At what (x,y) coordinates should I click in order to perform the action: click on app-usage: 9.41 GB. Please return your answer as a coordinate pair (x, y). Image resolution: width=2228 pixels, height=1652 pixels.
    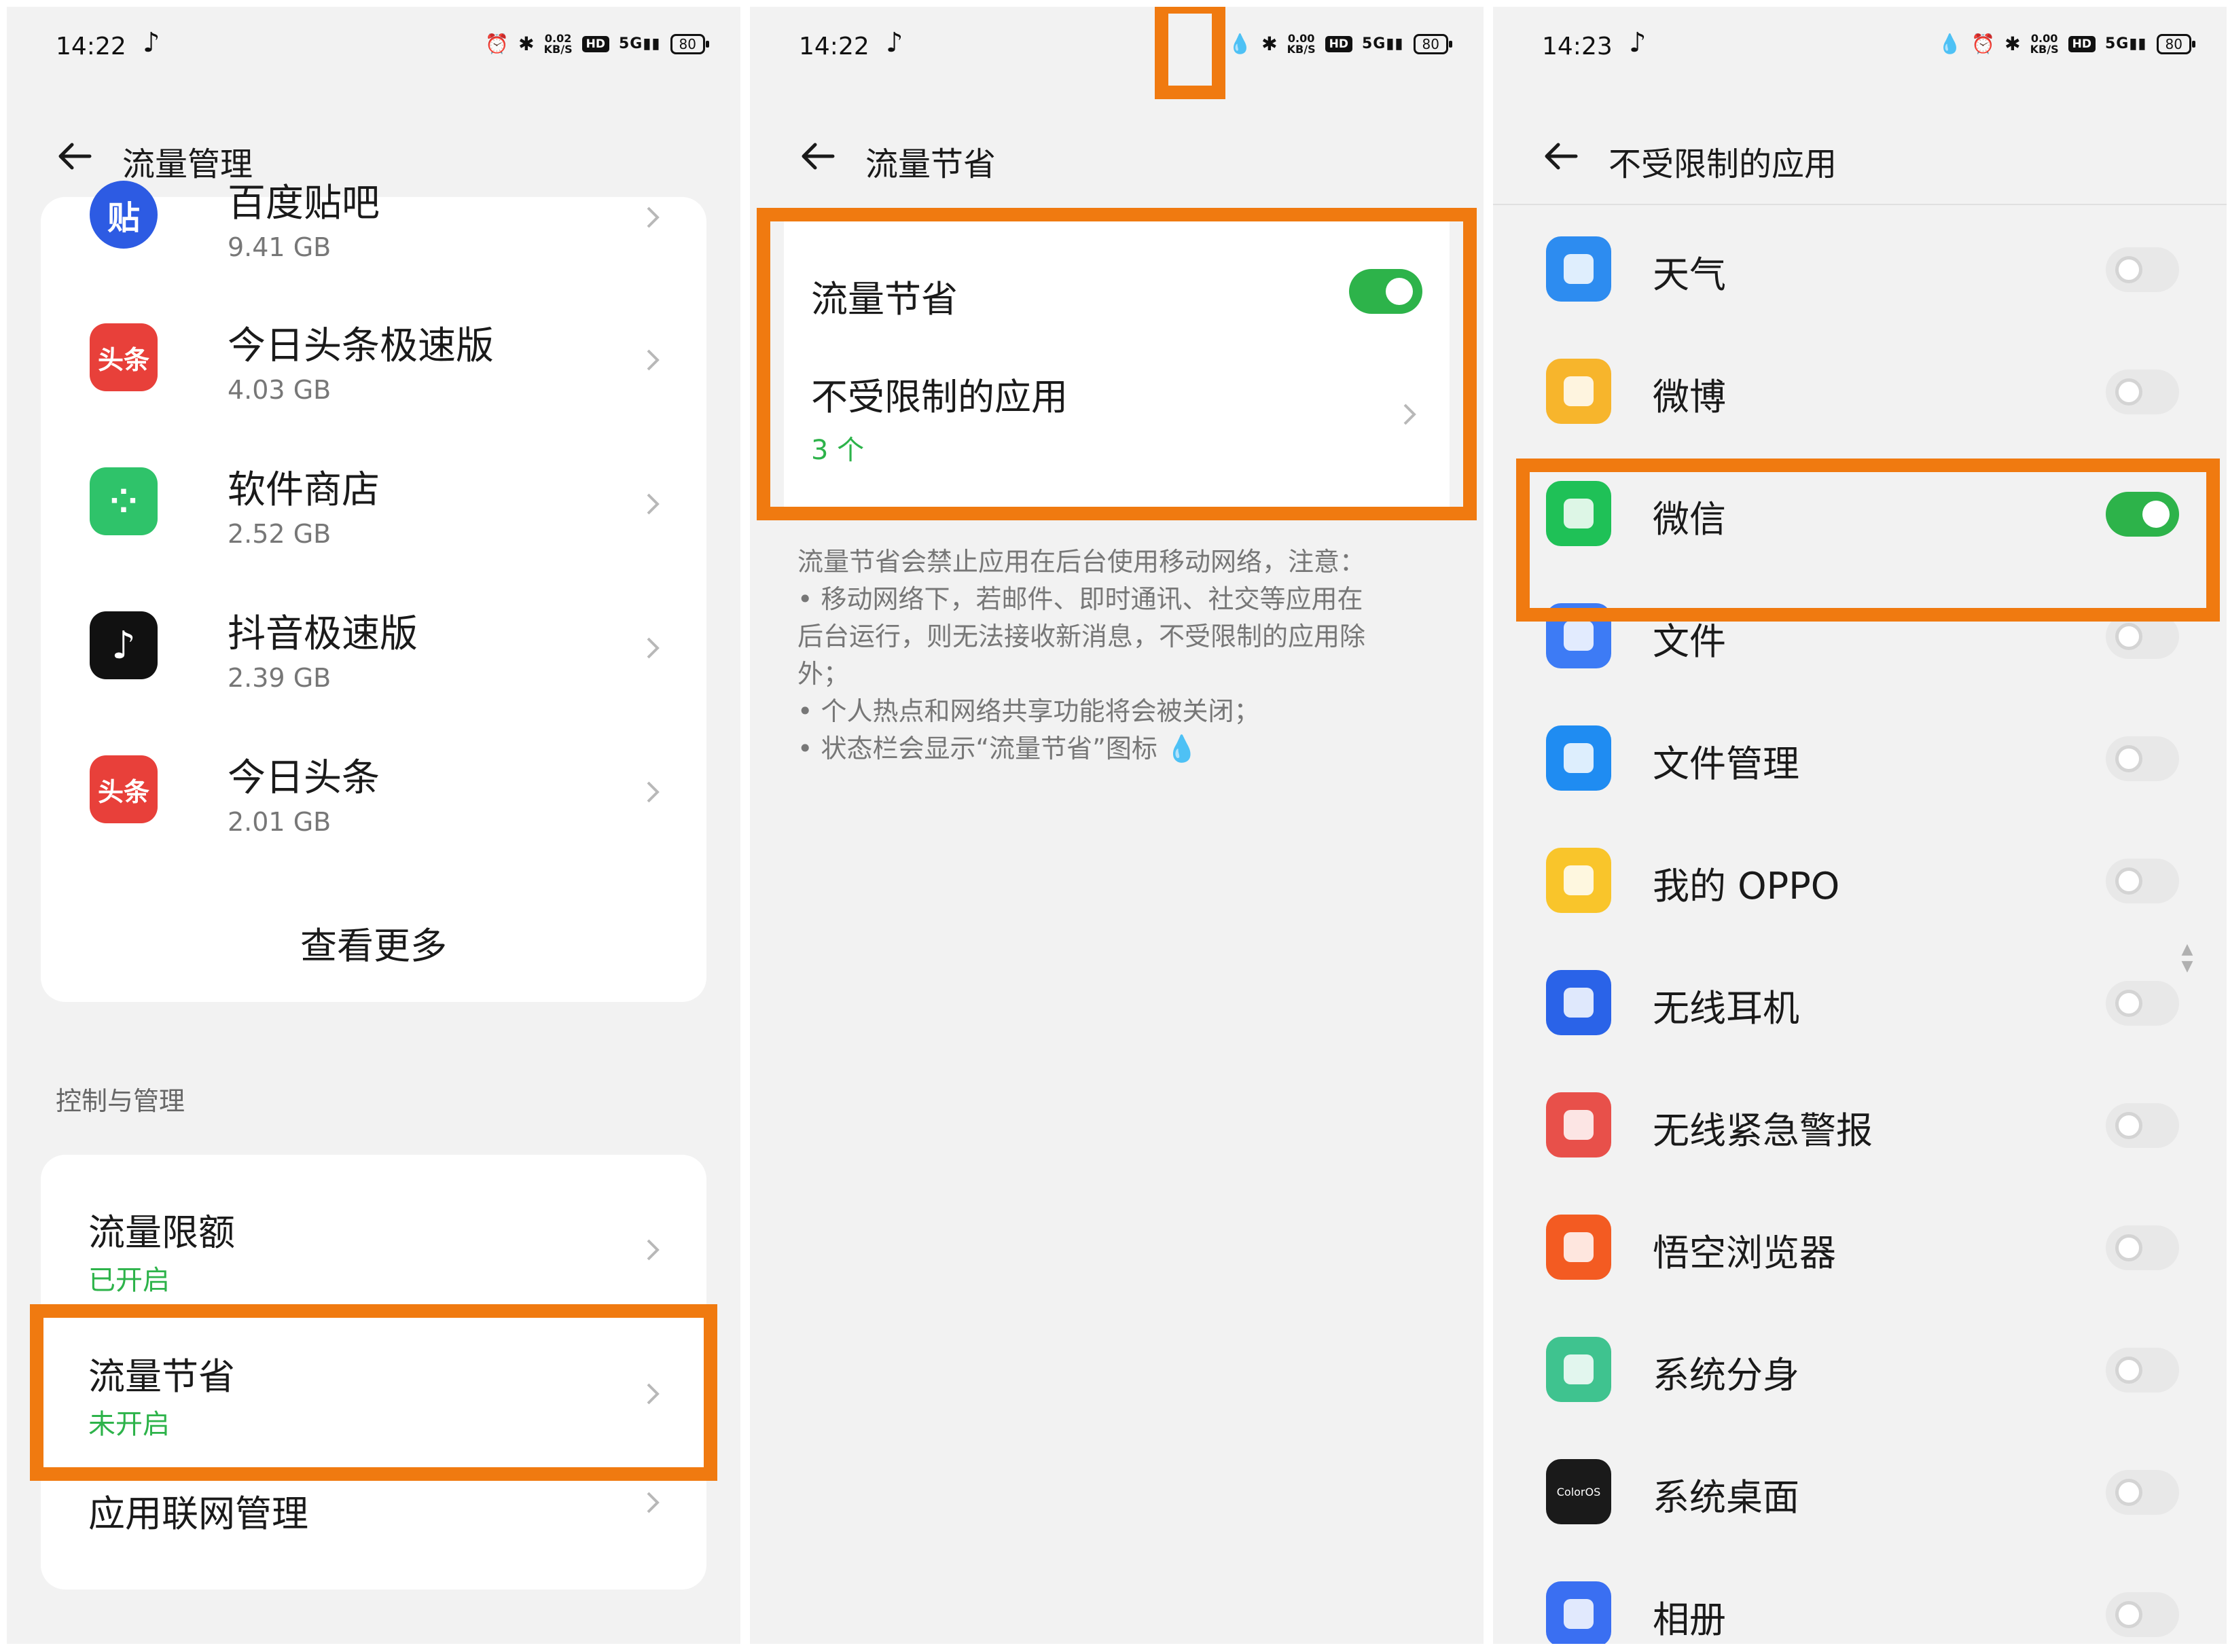
    Looking at the image, I should click on (279, 247).